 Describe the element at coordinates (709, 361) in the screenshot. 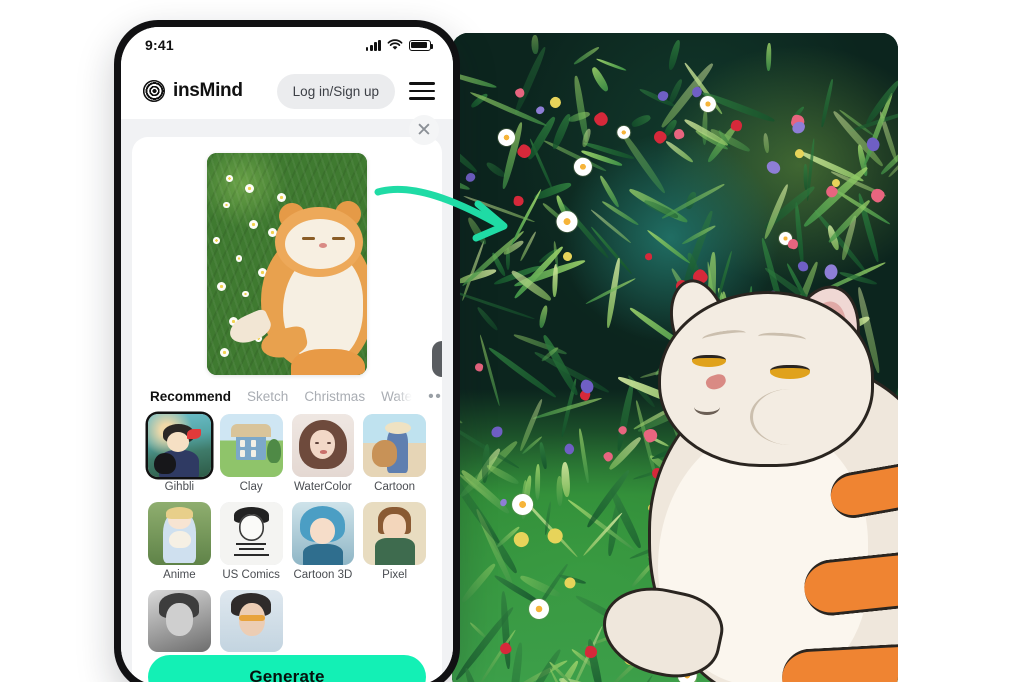

I see `illustration-cat-eye-left` at that location.